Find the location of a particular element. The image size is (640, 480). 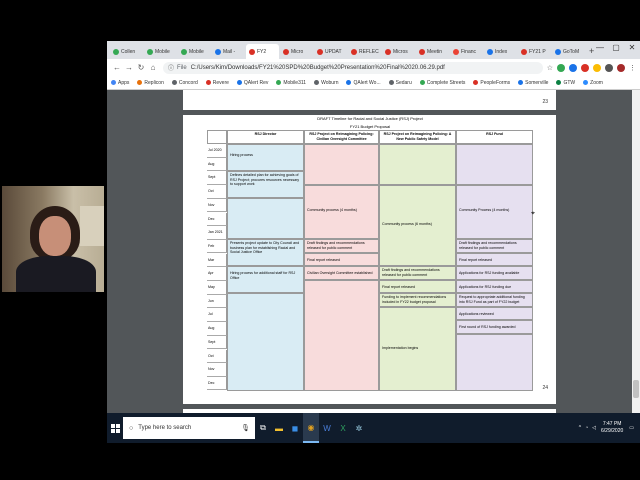

clock: 7:47 PM 6/29/2020 is located at coordinates (612, 428).